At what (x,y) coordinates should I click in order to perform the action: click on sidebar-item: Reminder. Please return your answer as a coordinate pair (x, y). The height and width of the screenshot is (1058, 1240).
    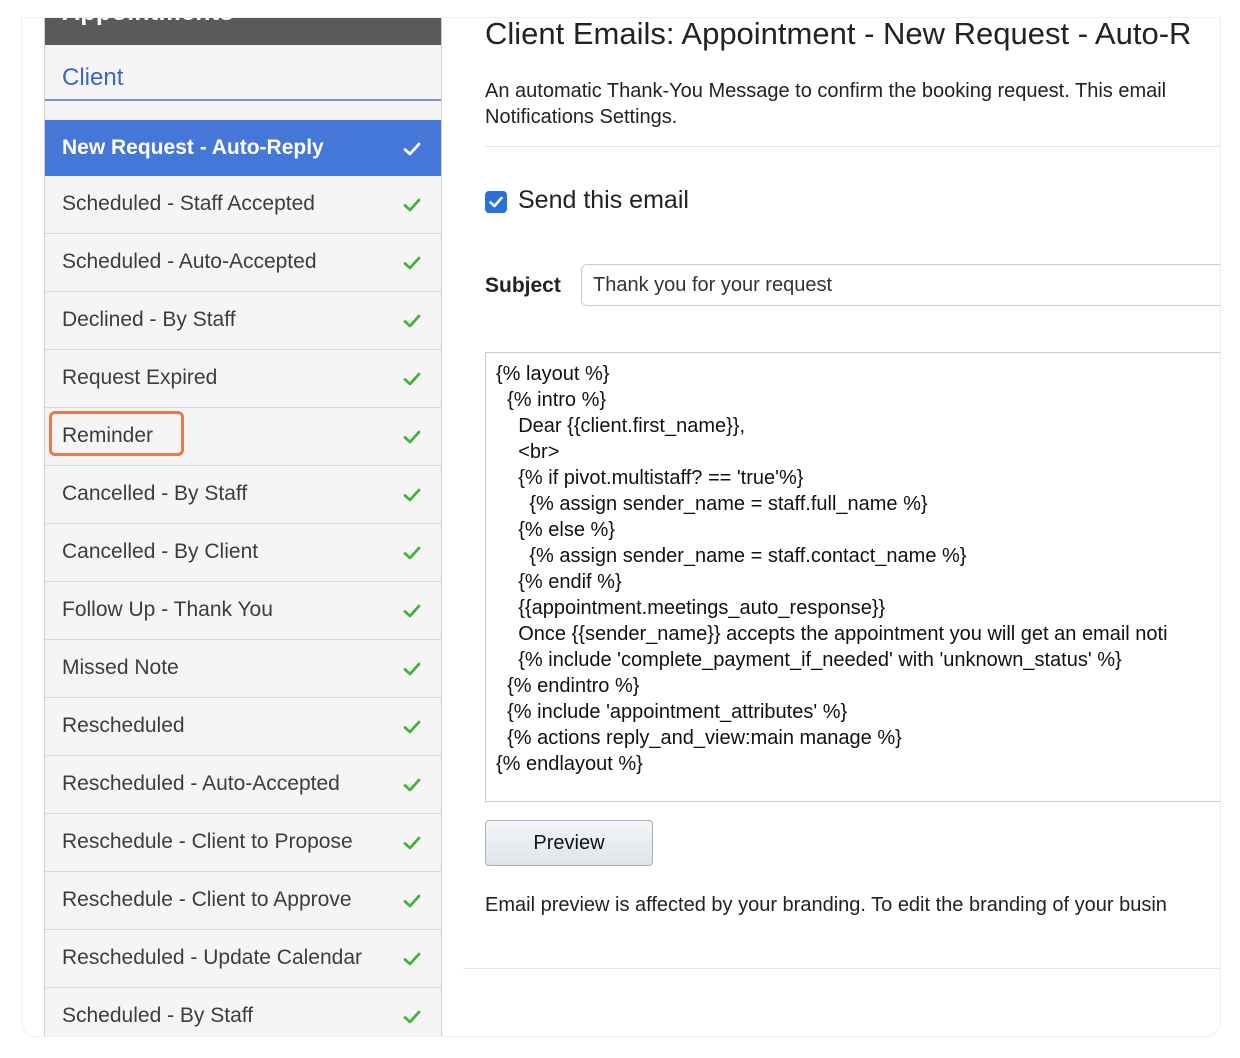
    Looking at the image, I should click on (243, 437).